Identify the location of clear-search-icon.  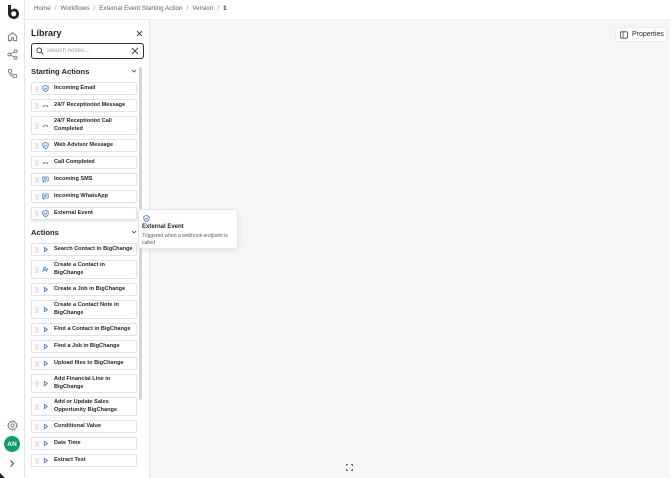
(135, 51).